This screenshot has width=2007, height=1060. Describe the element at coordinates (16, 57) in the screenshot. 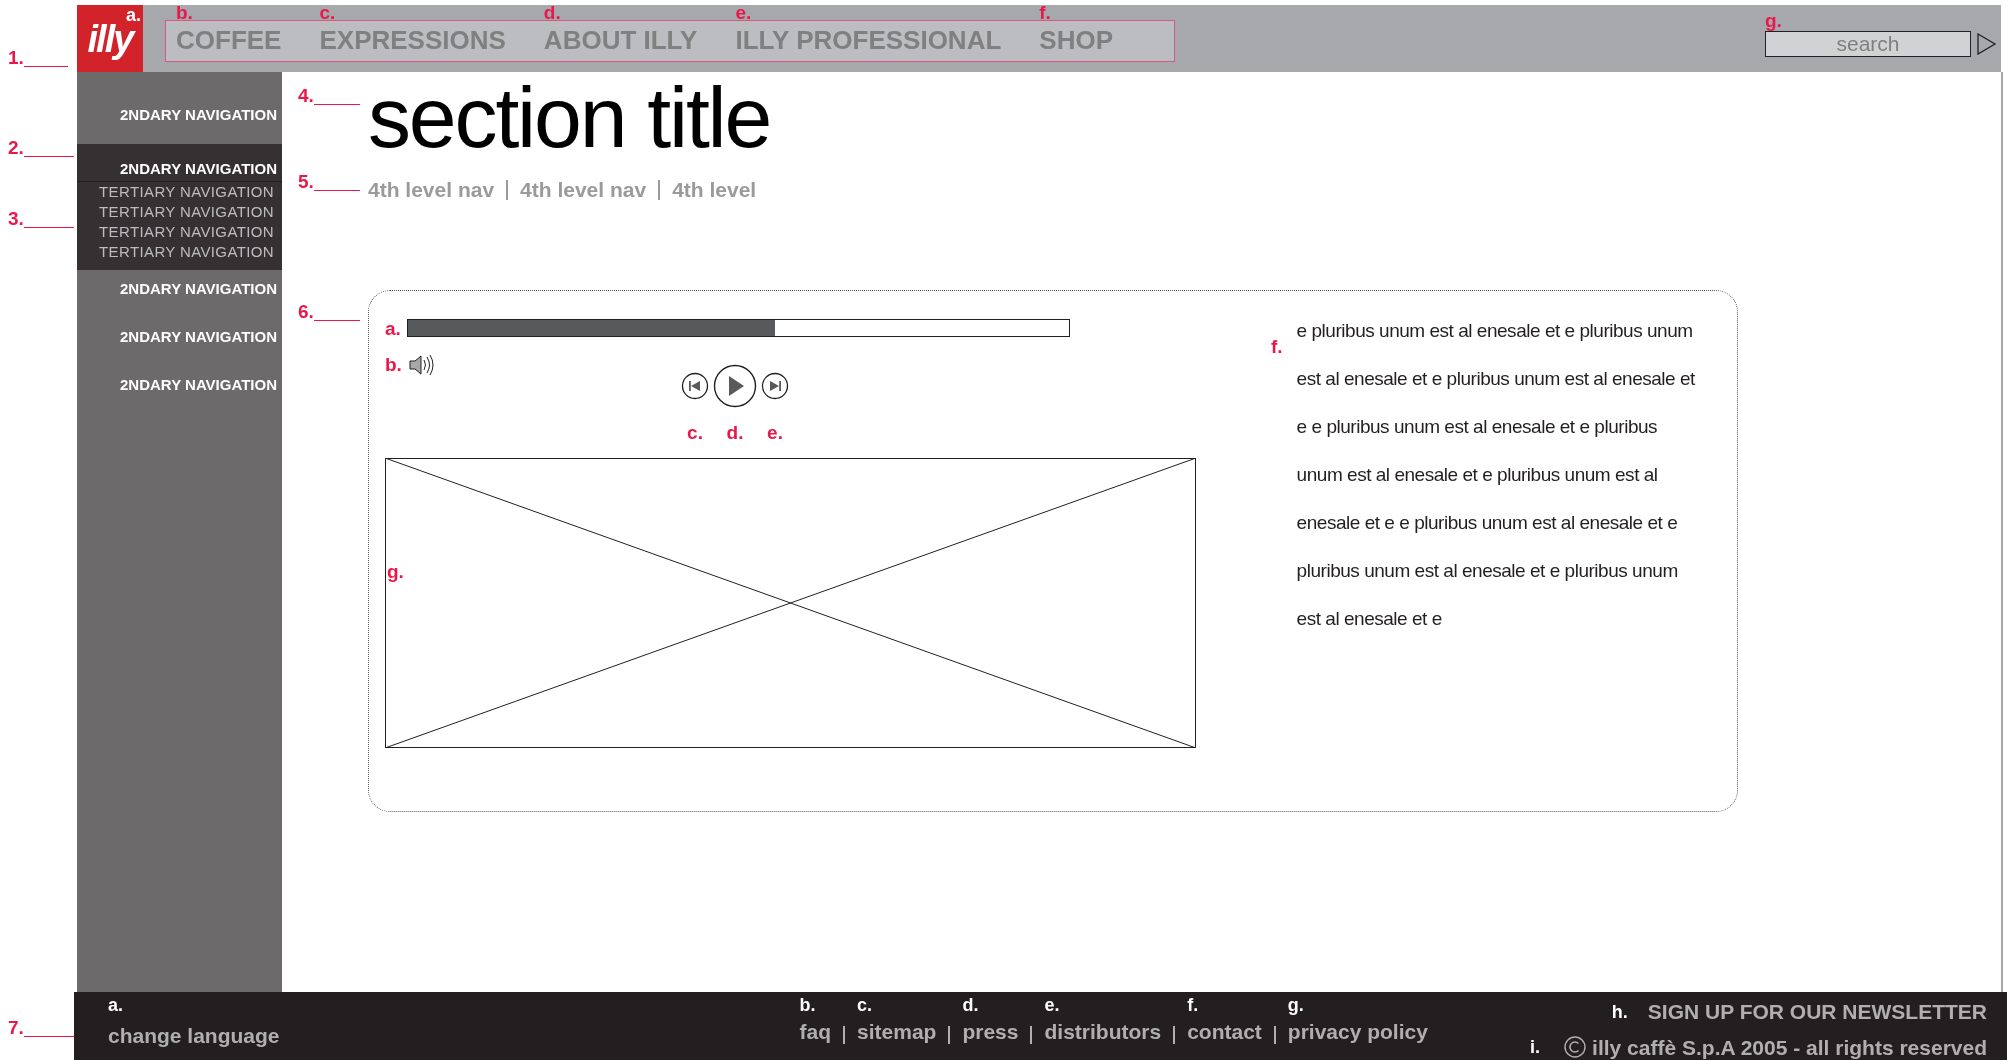

I see `callout-number: 1.` at that location.